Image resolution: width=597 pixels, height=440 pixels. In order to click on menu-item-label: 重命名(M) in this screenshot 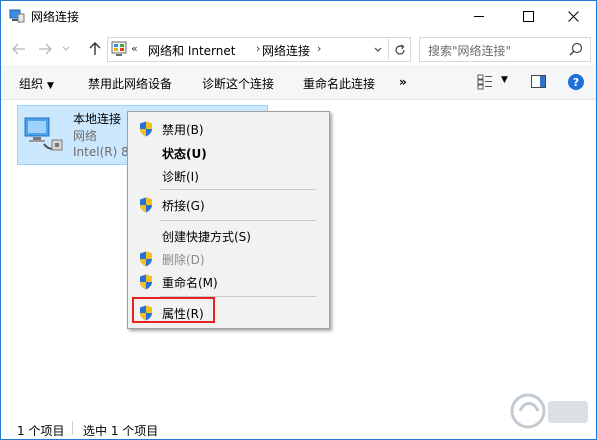, I will do `click(190, 283)`.